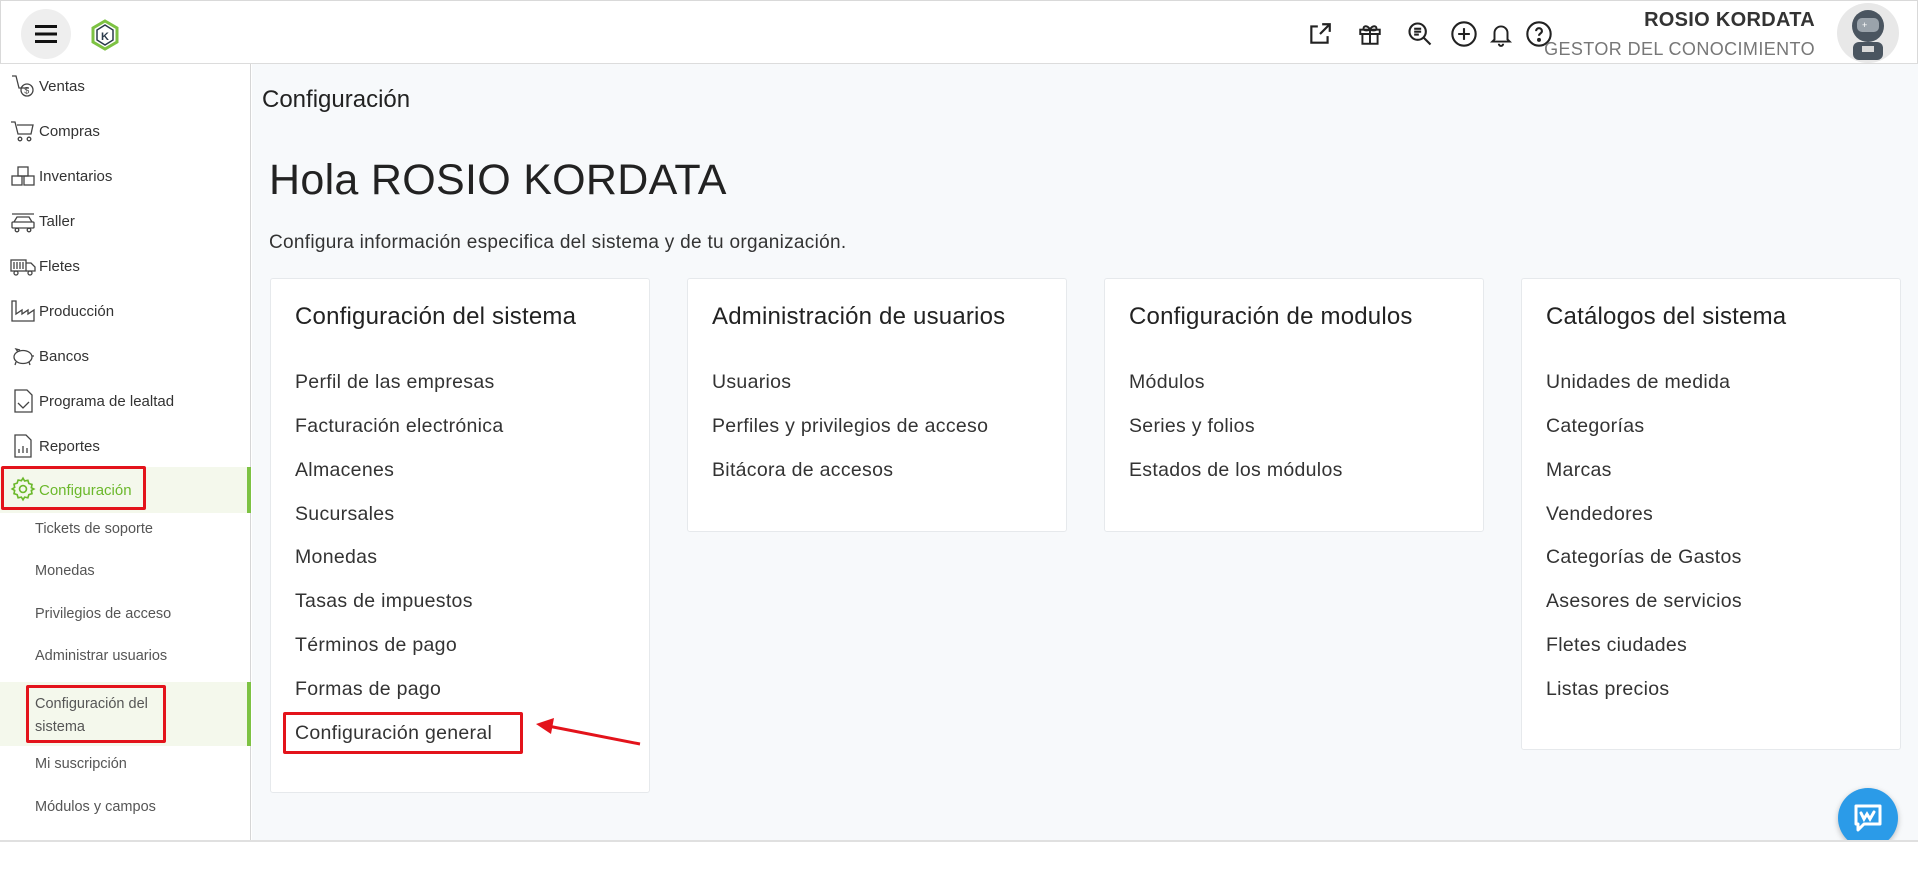 The height and width of the screenshot is (872, 1918). What do you see at coordinates (125, 176) in the screenshot?
I see `sidebar-item-inventarios: Inventarios` at bounding box center [125, 176].